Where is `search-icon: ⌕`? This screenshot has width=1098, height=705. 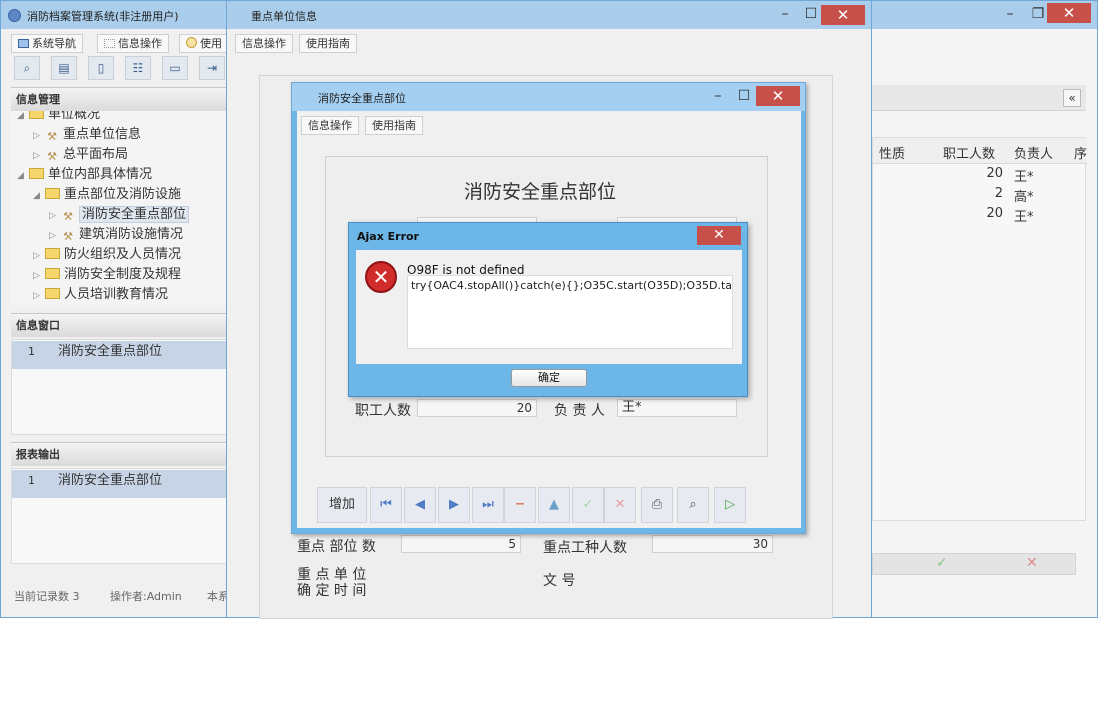 search-icon: ⌕ is located at coordinates (27, 68).